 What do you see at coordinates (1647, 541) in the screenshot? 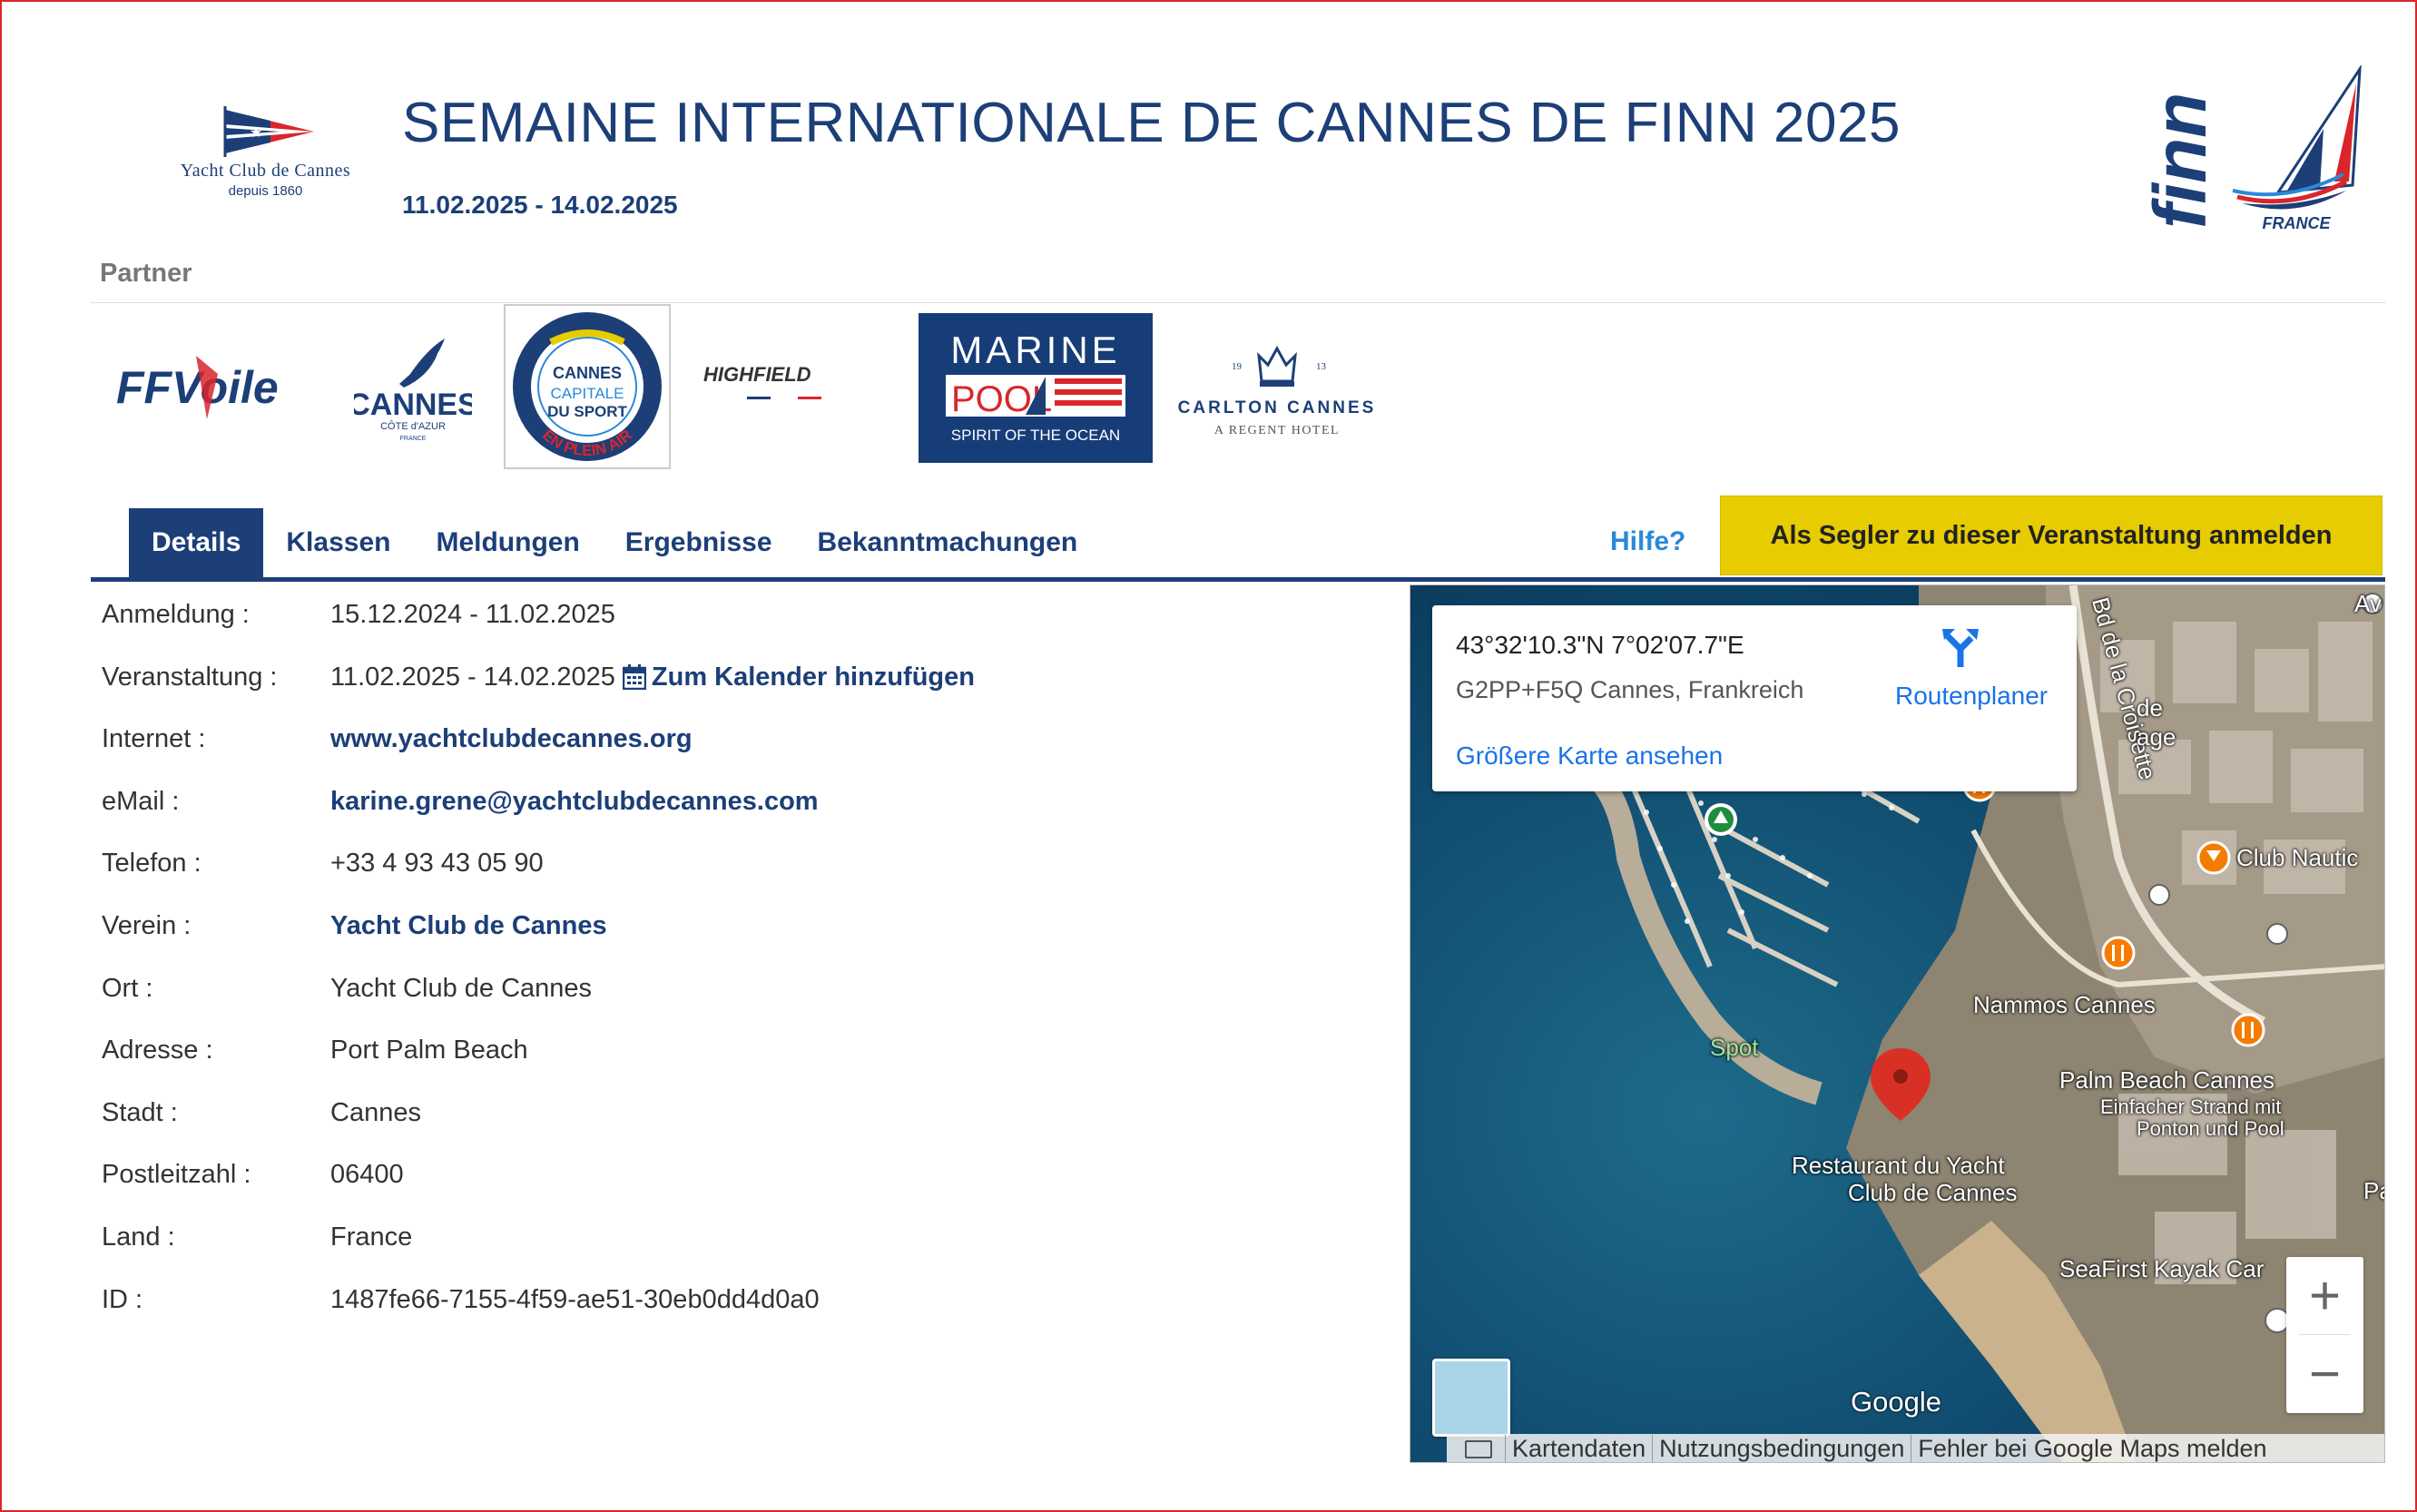
I see `help-link: Hilfe?` at bounding box center [1647, 541].